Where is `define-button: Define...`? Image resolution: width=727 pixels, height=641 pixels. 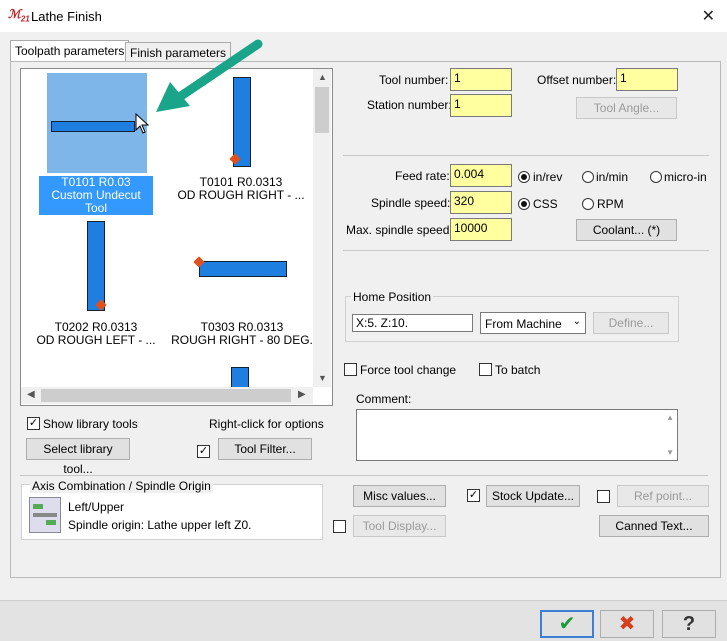 define-button: Define... is located at coordinates (631, 323).